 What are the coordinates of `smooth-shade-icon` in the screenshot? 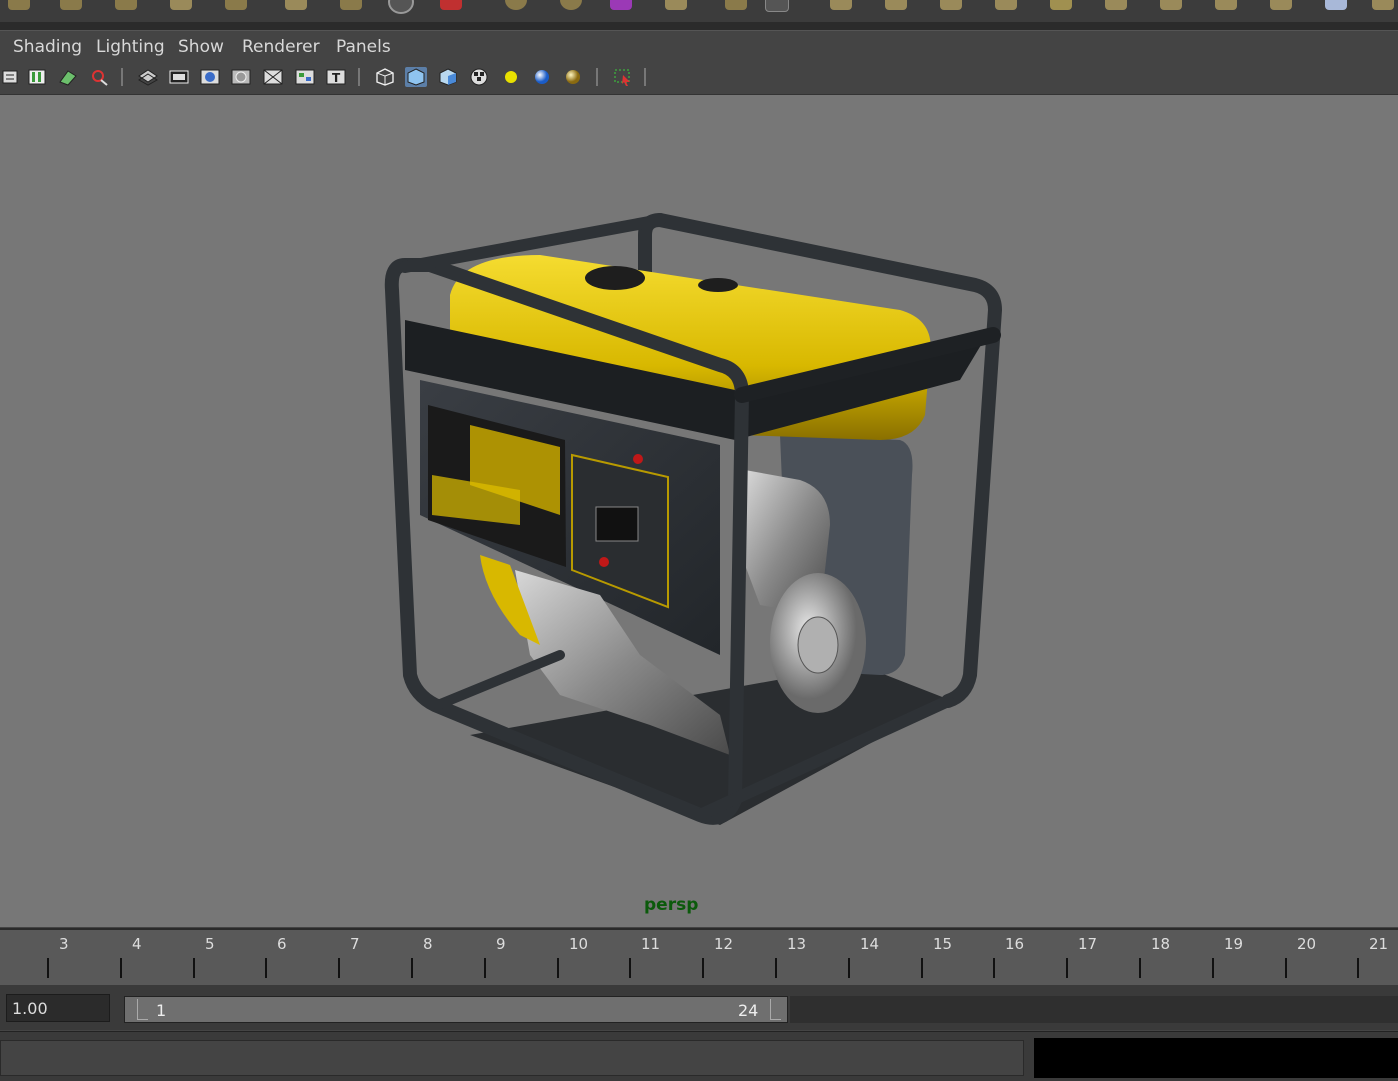 It's located at (416, 77).